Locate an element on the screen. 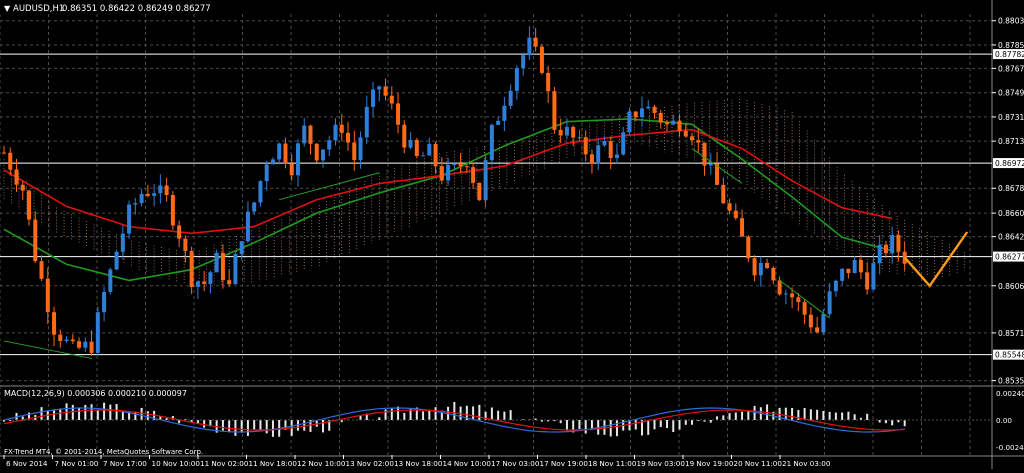 The height and width of the screenshot is (473, 1024). time-tick-label: 17 Nov 19:00 is located at coordinates (564, 463).